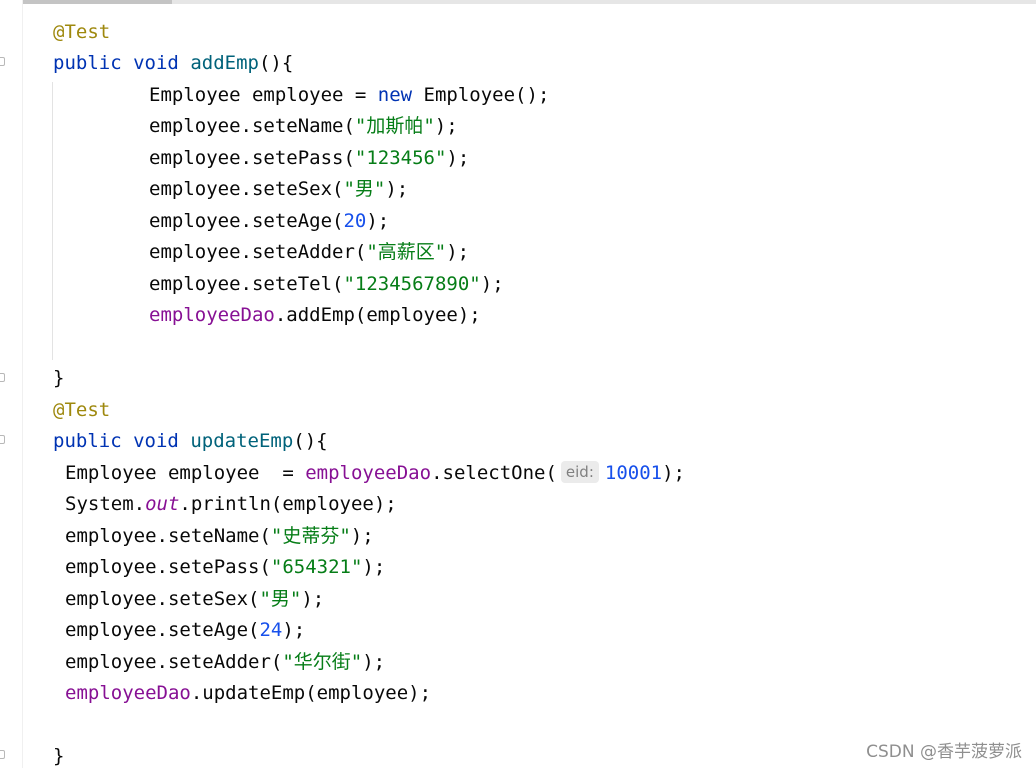 This screenshot has height=768, width=1036. I want to click on string-literal: "123456", so click(400, 158).